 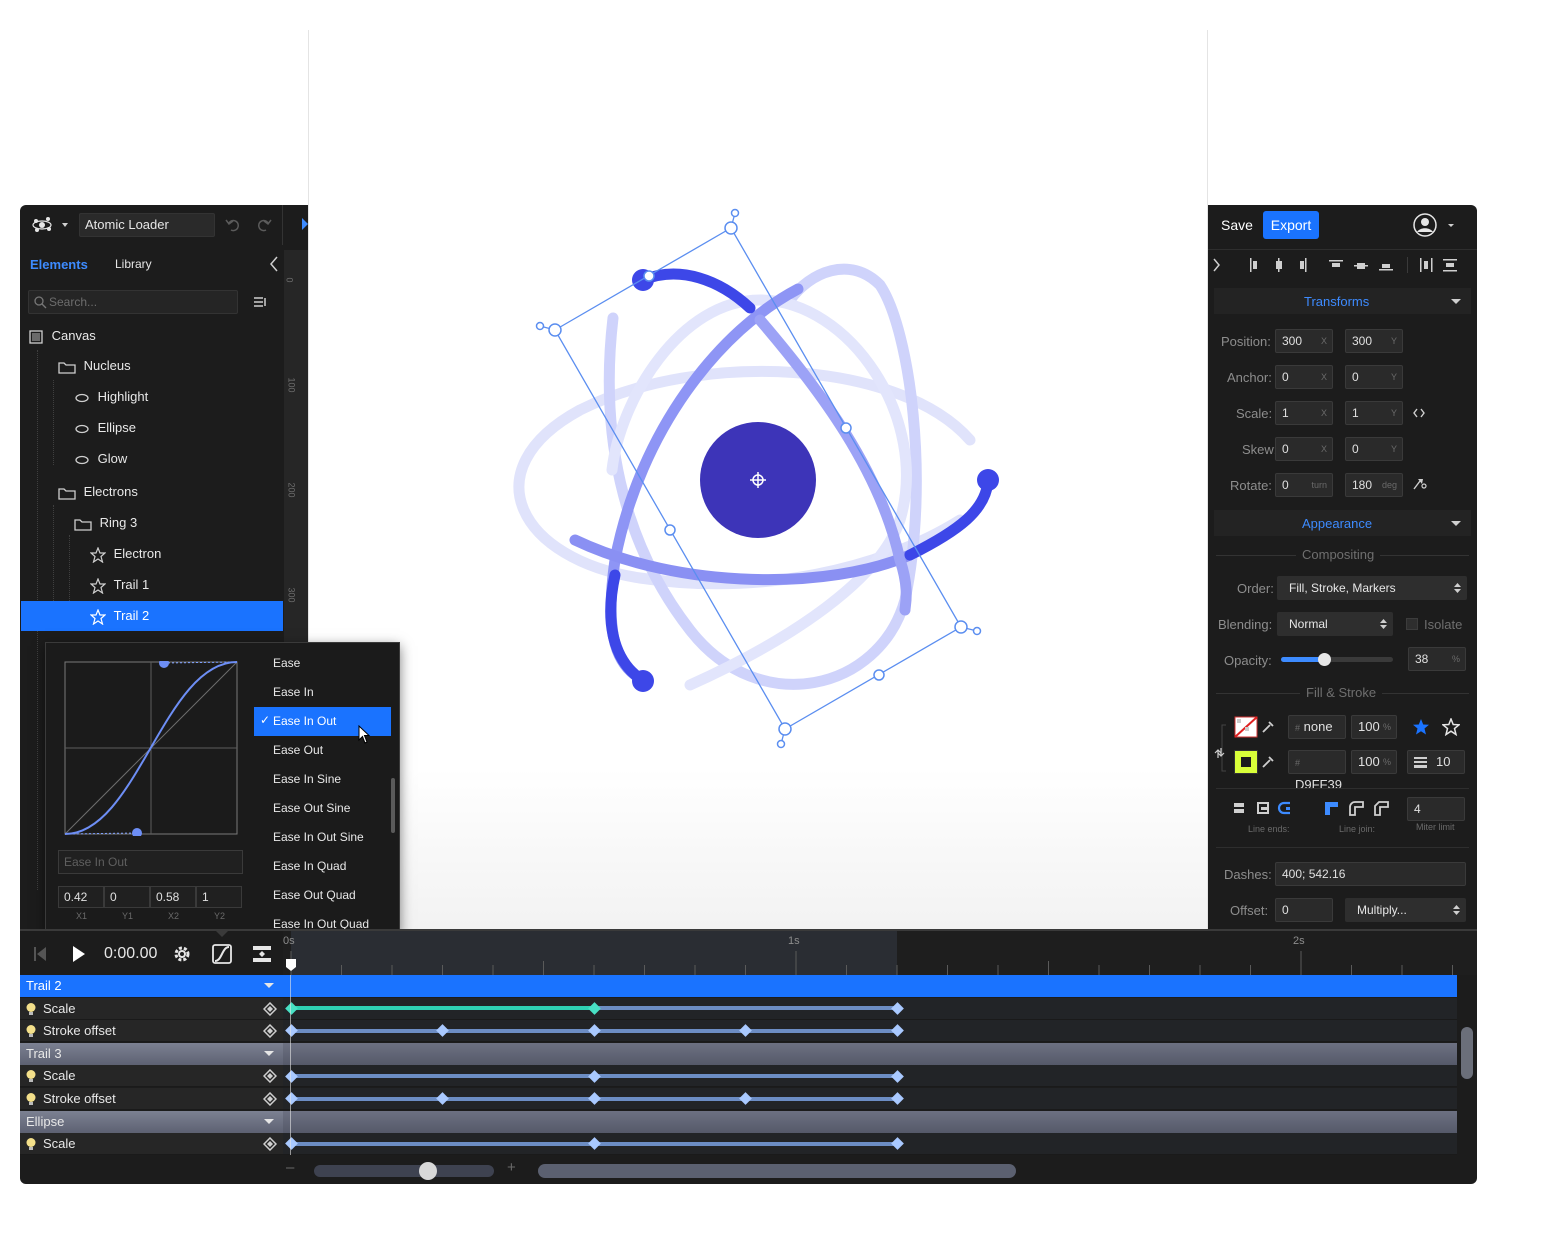 What do you see at coordinates (31, 1008) in the screenshot?
I see `lightbulb-icon` at bounding box center [31, 1008].